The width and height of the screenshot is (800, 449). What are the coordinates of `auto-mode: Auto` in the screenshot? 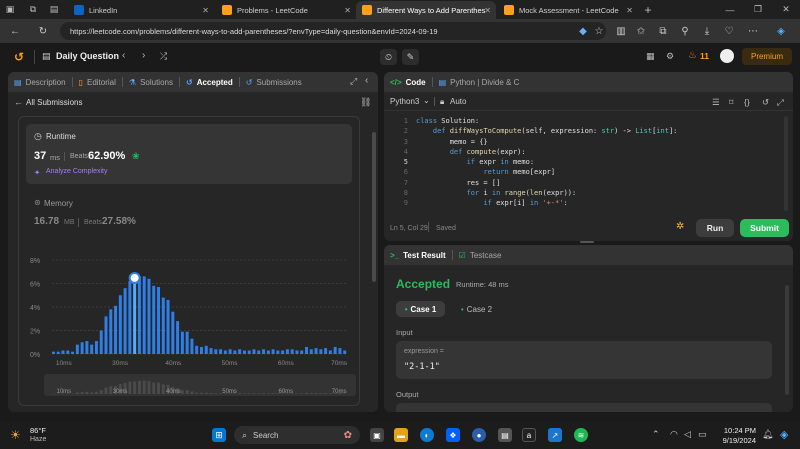 It's located at (458, 101).